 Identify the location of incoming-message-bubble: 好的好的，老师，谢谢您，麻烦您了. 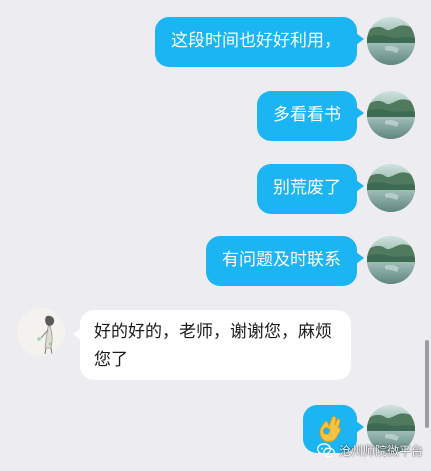
(212, 345).